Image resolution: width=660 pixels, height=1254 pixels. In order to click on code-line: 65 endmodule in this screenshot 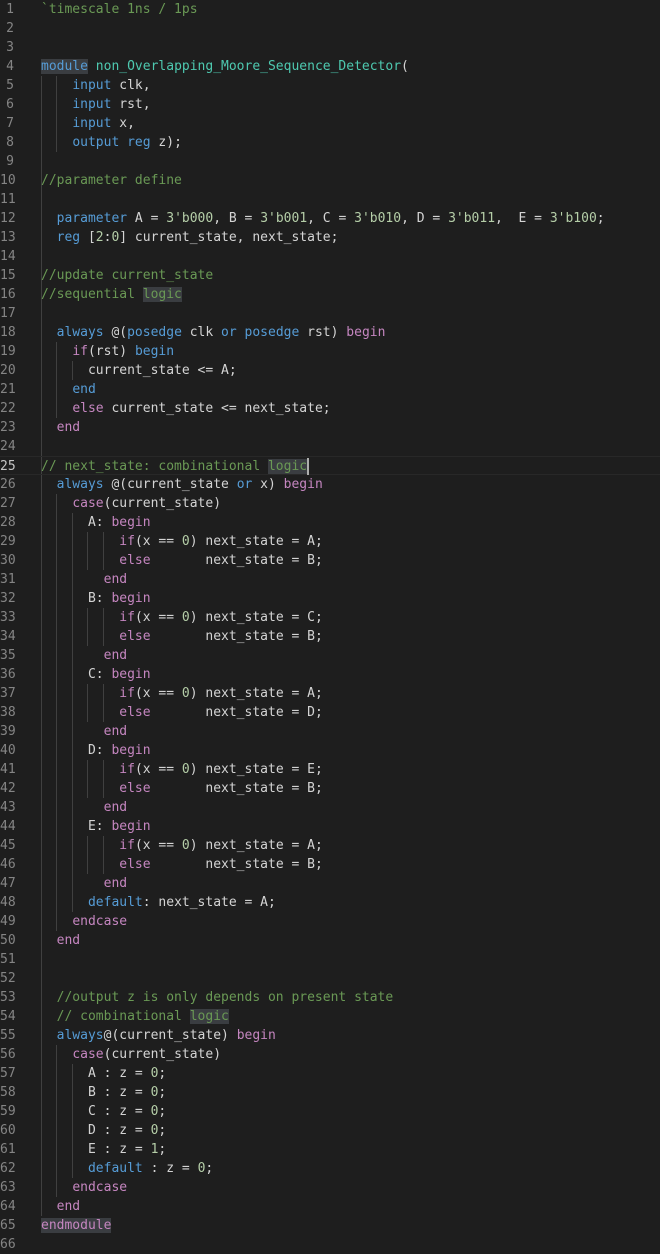, I will do `click(330, 1225)`.